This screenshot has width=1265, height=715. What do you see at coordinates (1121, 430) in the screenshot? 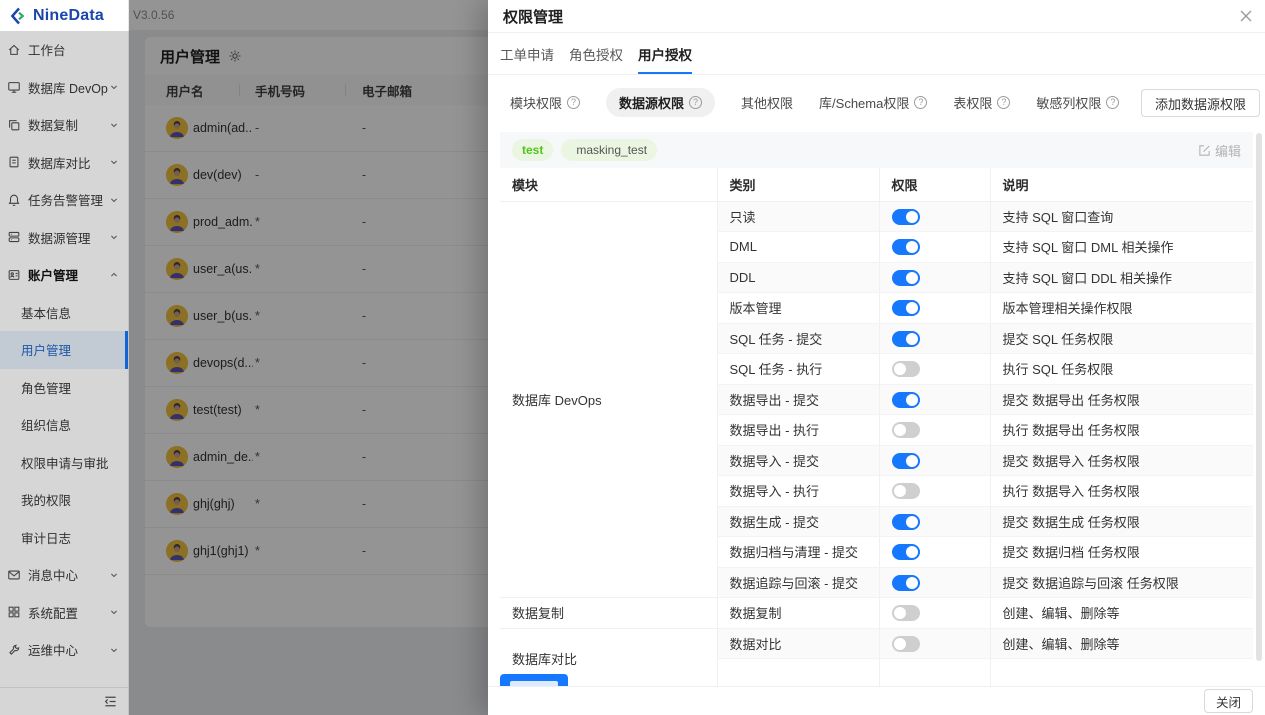
I see `description-cell: 执行 数据导出 任务权限` at bounding box center [1121, 430].